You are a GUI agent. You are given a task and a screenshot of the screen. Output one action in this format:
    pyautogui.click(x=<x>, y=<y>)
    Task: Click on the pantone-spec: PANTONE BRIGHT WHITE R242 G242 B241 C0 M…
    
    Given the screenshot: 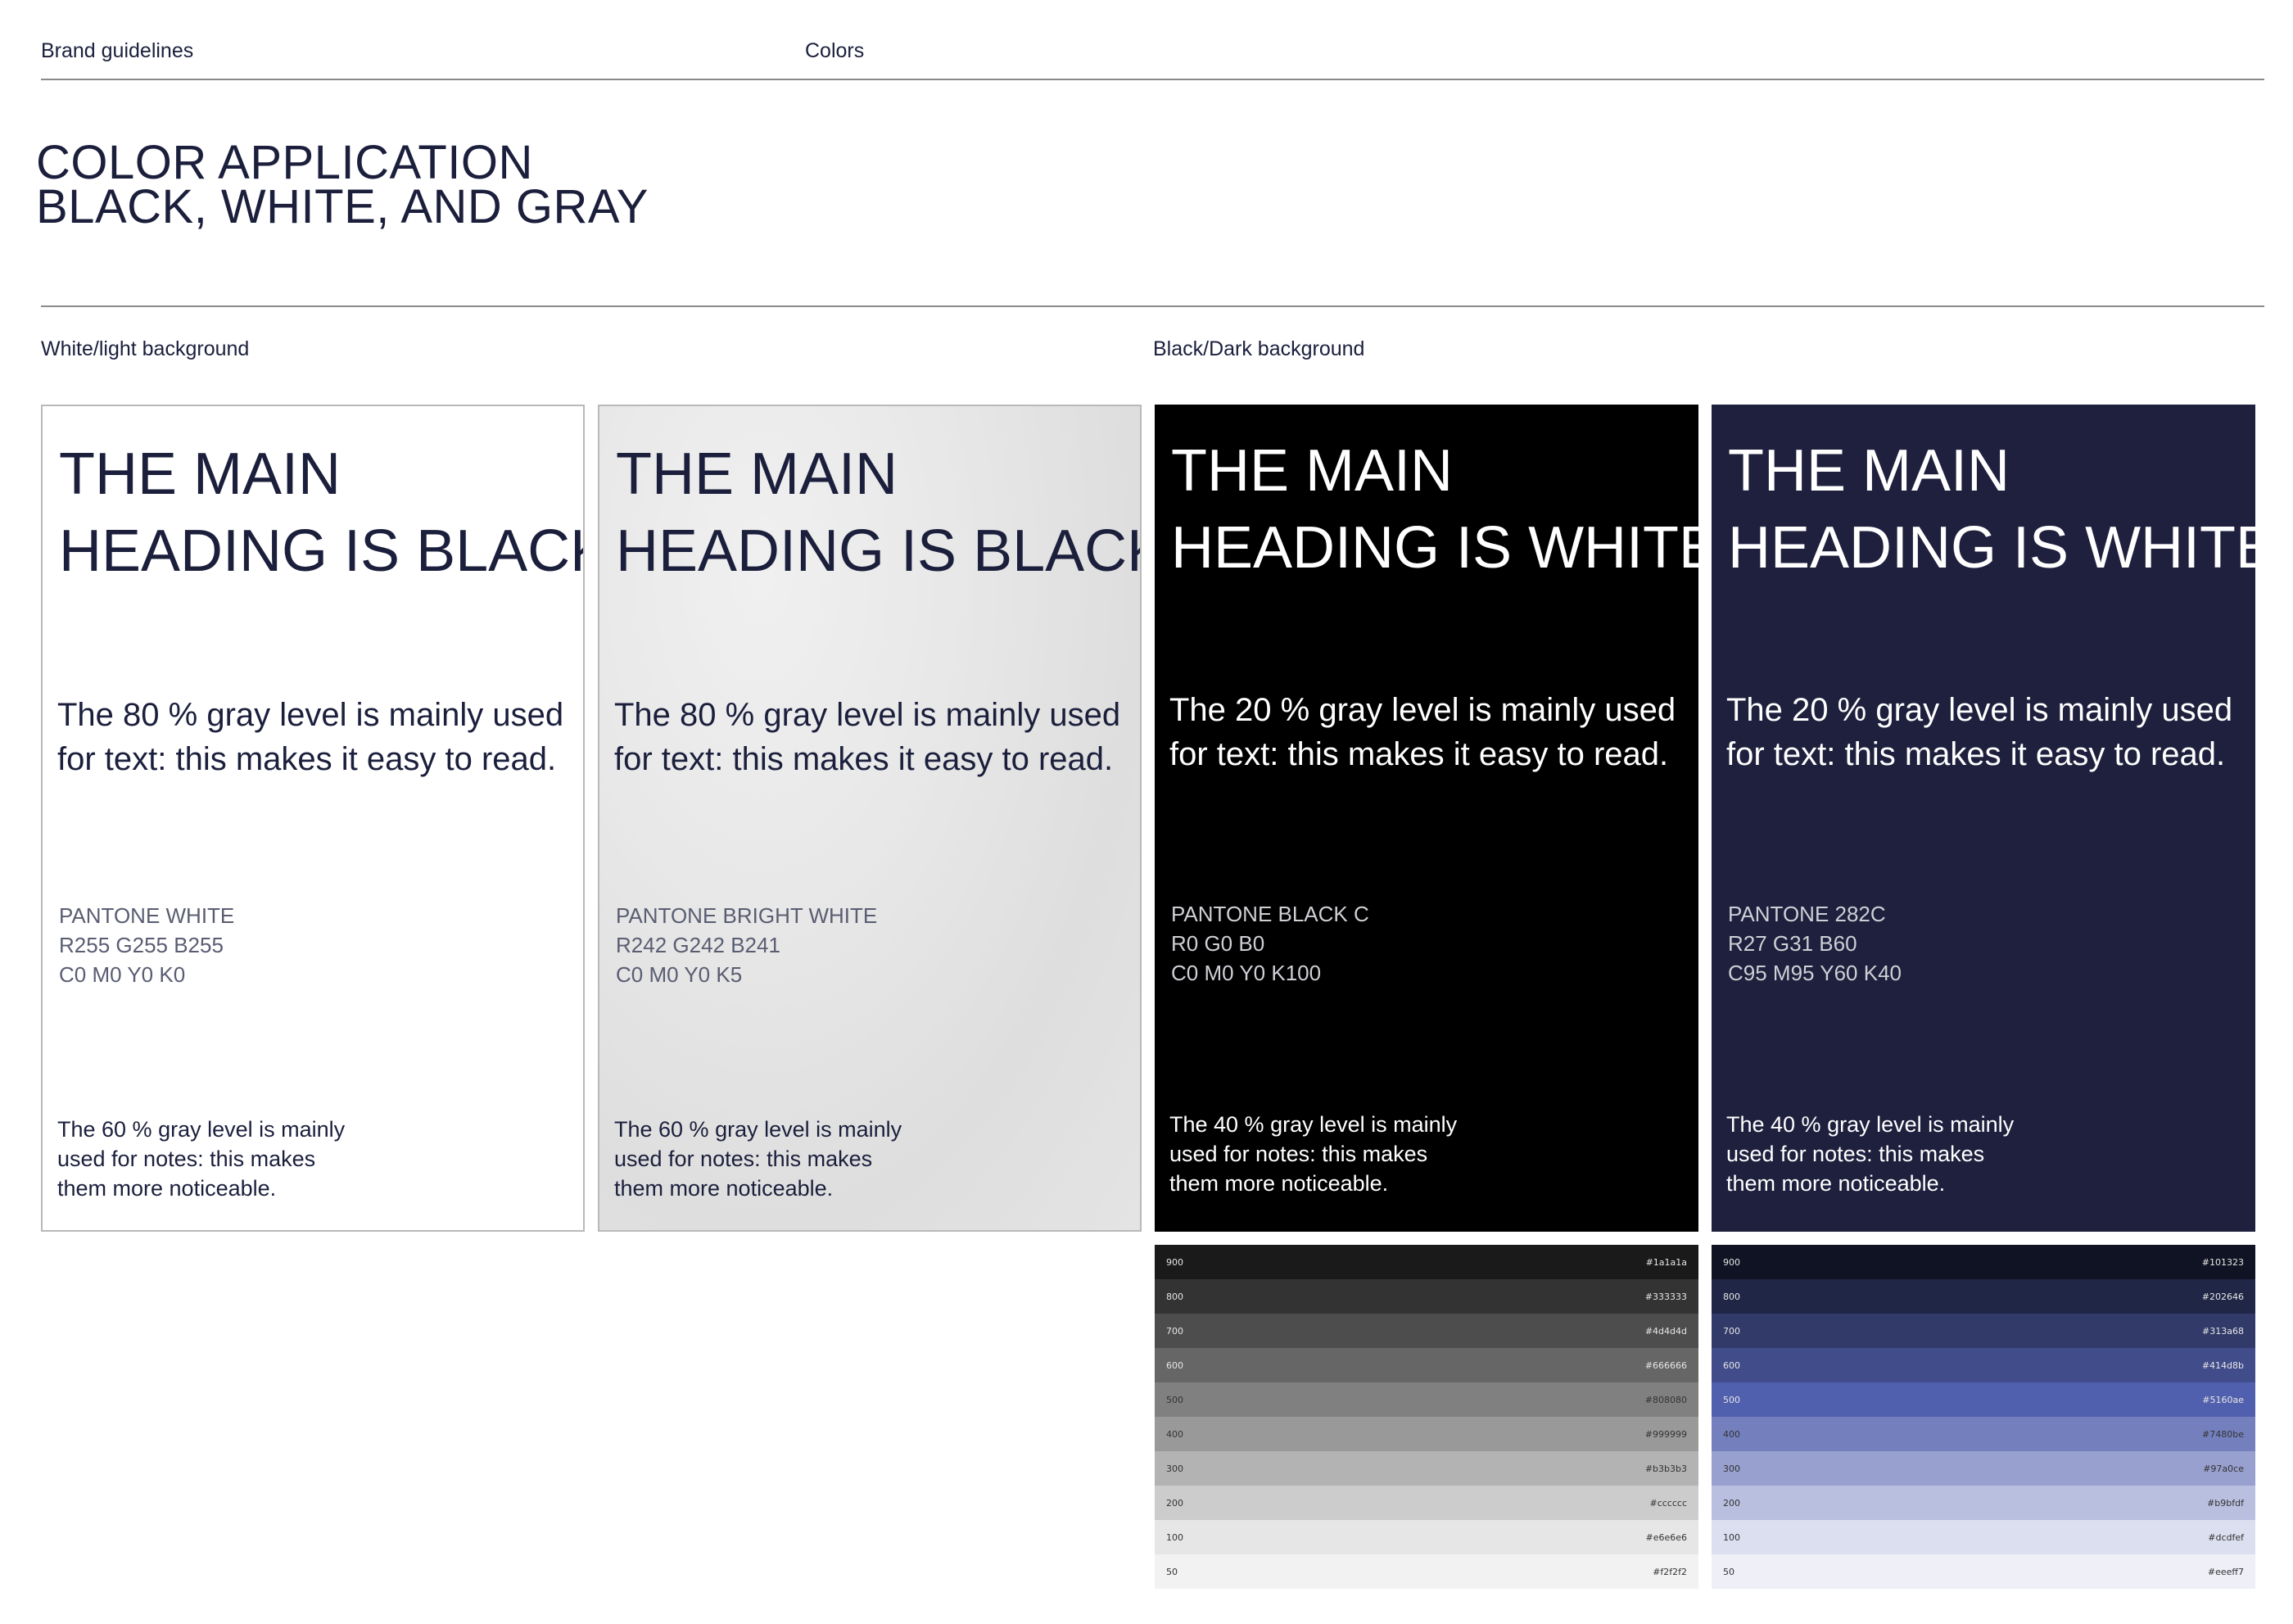 What is the action you would take?
    pyautogui.click(x=747, y=945)
    